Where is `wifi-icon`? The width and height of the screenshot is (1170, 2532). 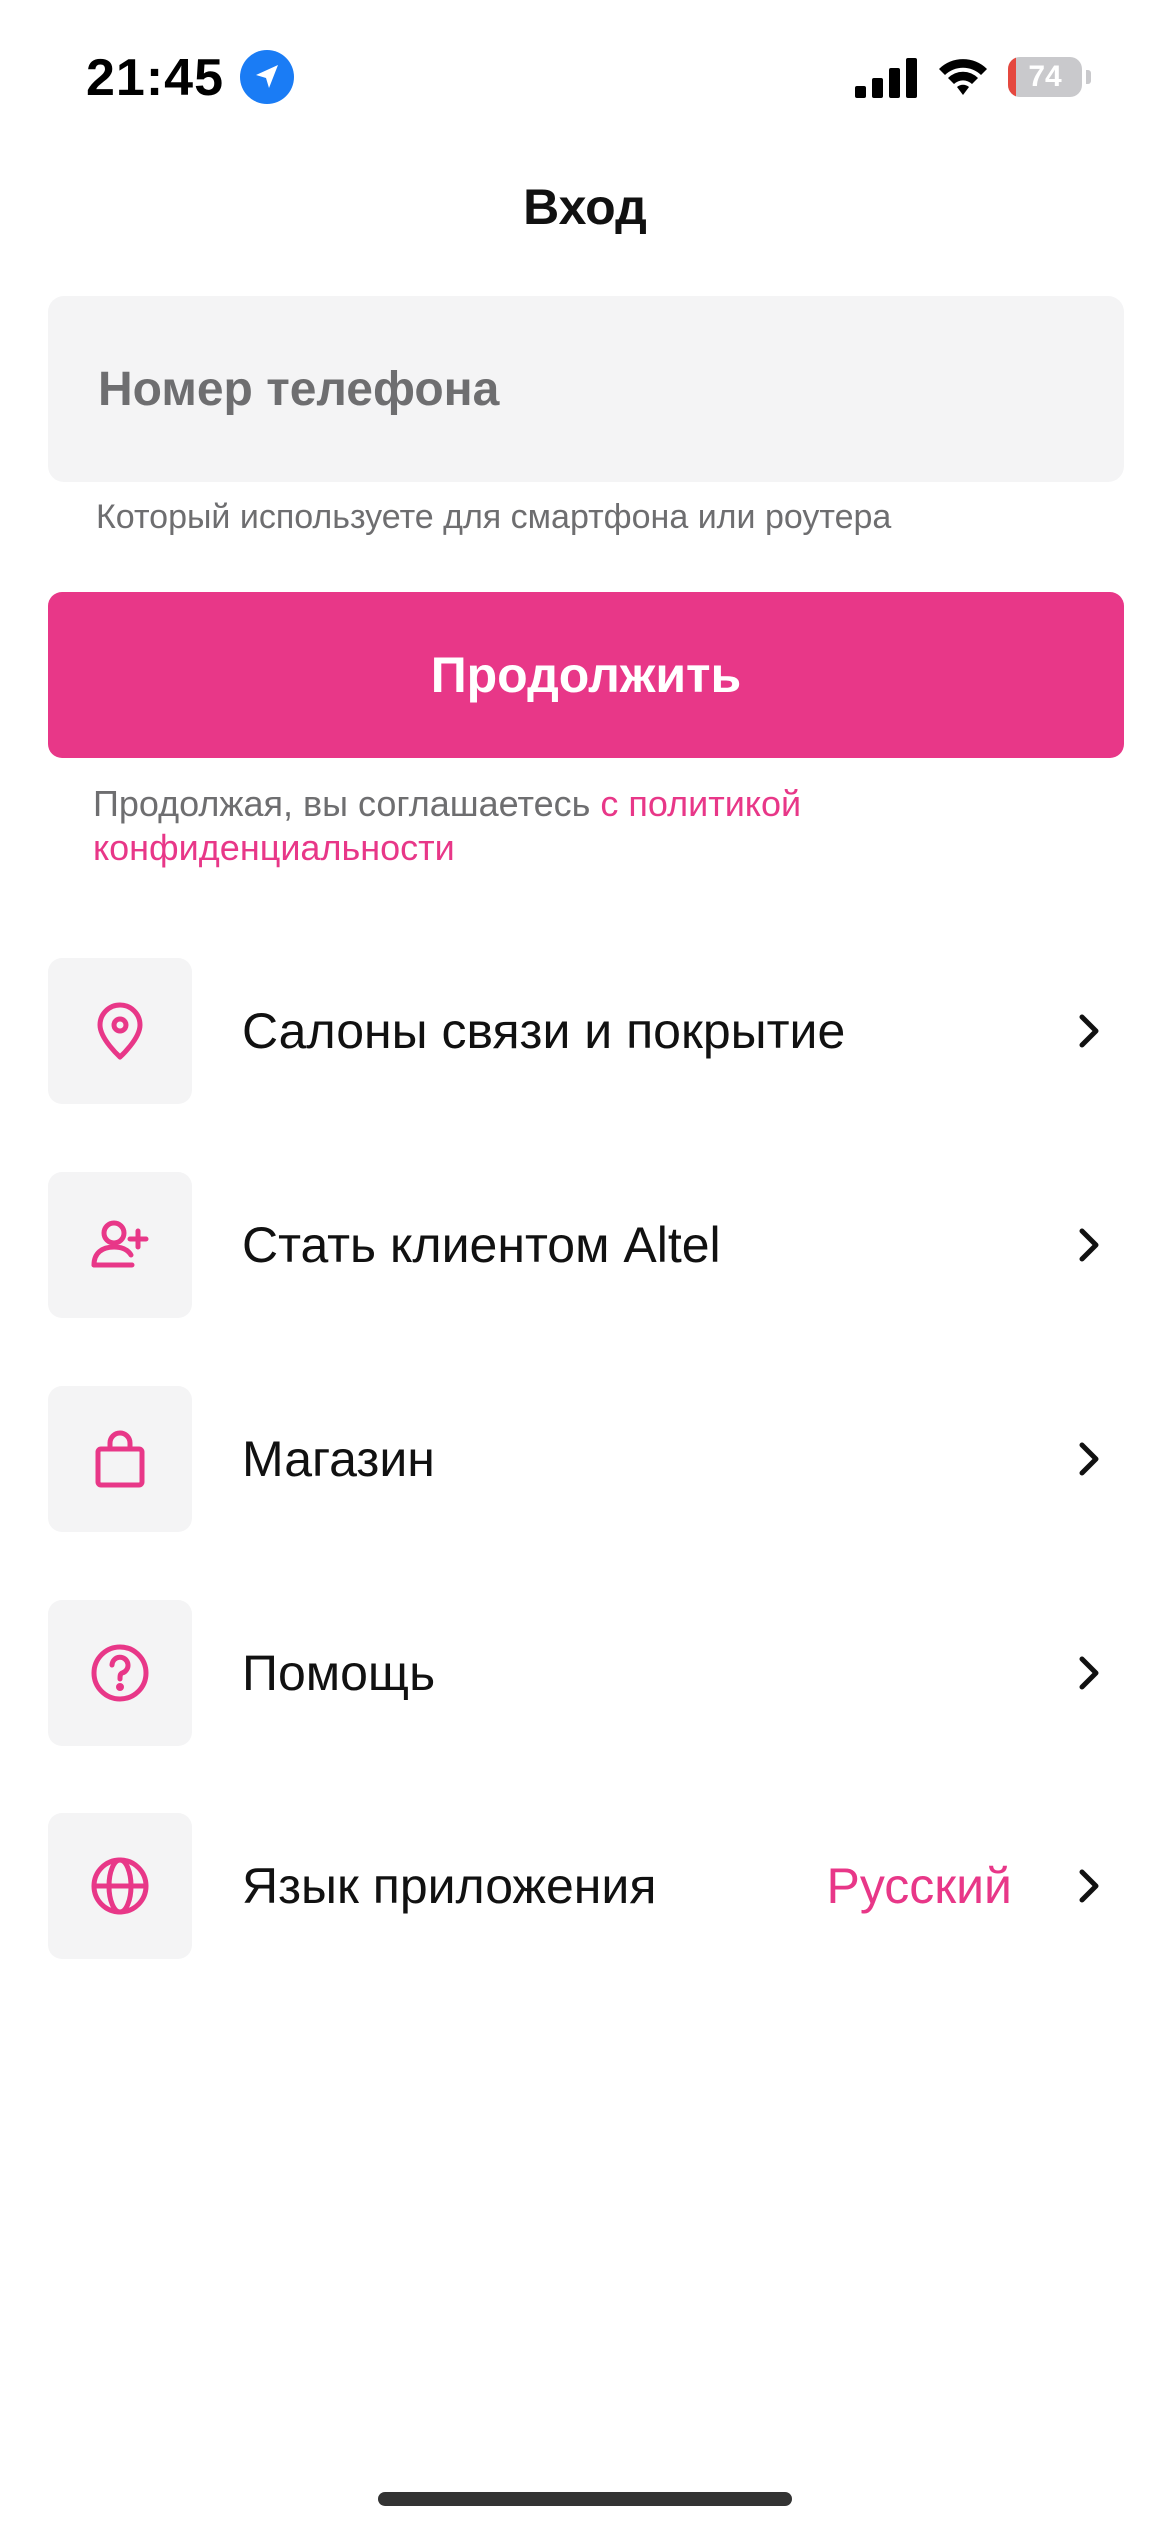
wifi-icon is located at coordinates (963, 77).